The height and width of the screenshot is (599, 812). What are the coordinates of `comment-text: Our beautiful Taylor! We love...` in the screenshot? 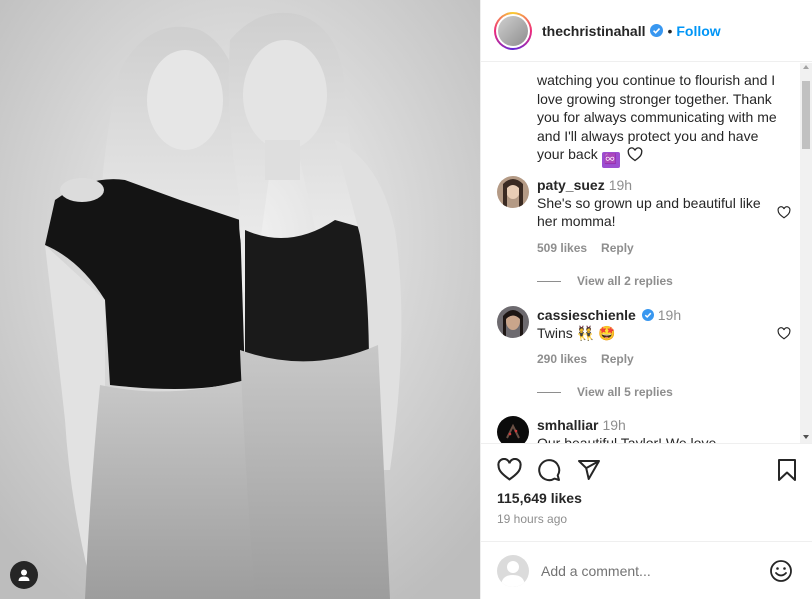 It's located at (632, 439).